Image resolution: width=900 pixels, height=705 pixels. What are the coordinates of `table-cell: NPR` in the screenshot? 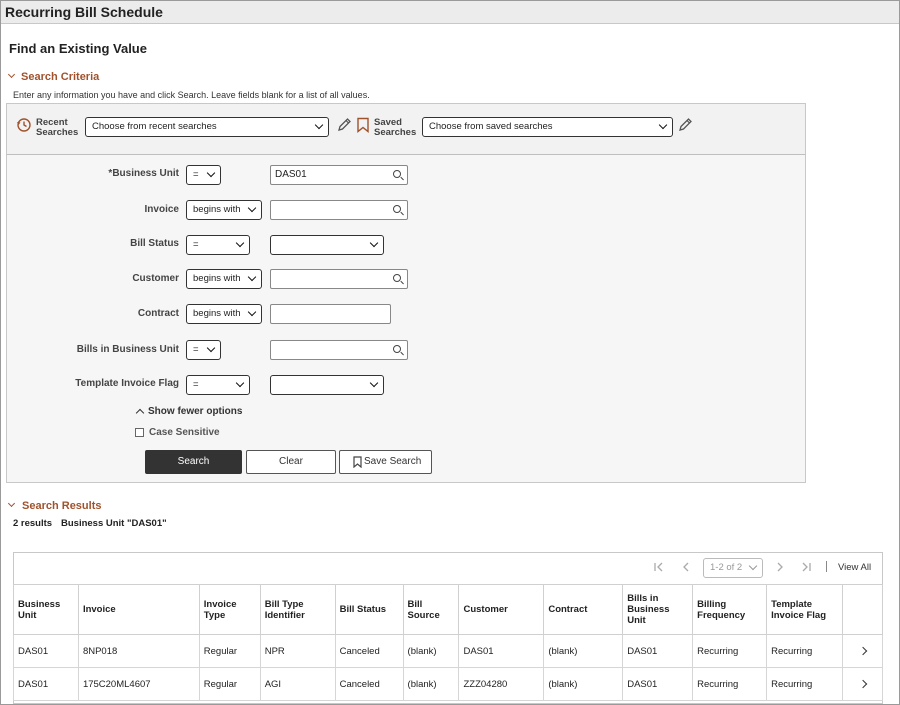 It's located at (297, 651).